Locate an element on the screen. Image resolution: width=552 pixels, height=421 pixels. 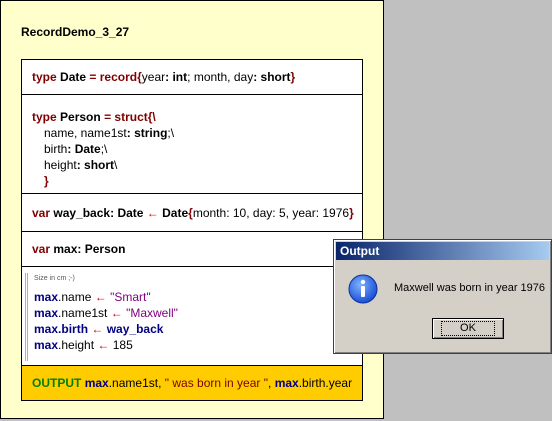
line-end: \ is located at coordinates (116, 165).